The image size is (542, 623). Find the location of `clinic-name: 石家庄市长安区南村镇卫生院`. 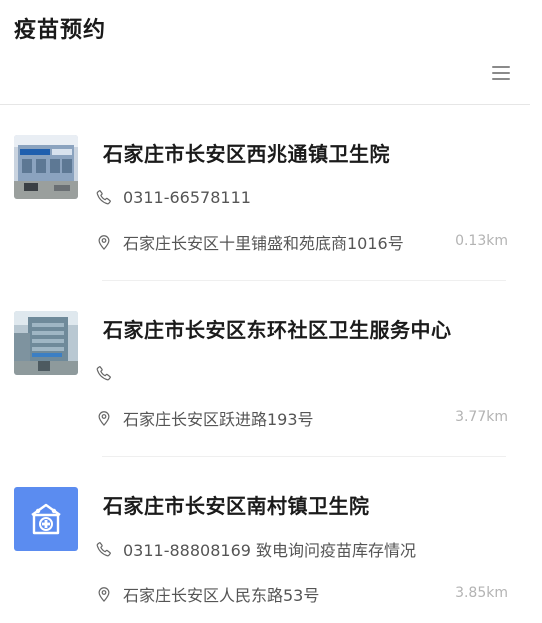

clinic-name: 石家庄市长安区南村镇卫生院 is located at coordinates (236, 506).